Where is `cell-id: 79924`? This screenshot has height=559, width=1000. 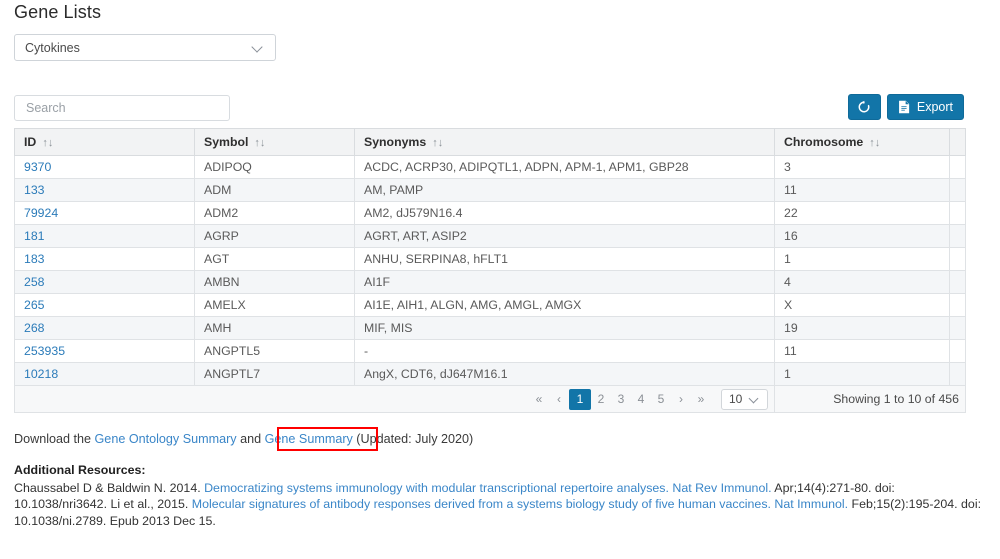 cell-id: 79924 is located at coordinates (104, 213).